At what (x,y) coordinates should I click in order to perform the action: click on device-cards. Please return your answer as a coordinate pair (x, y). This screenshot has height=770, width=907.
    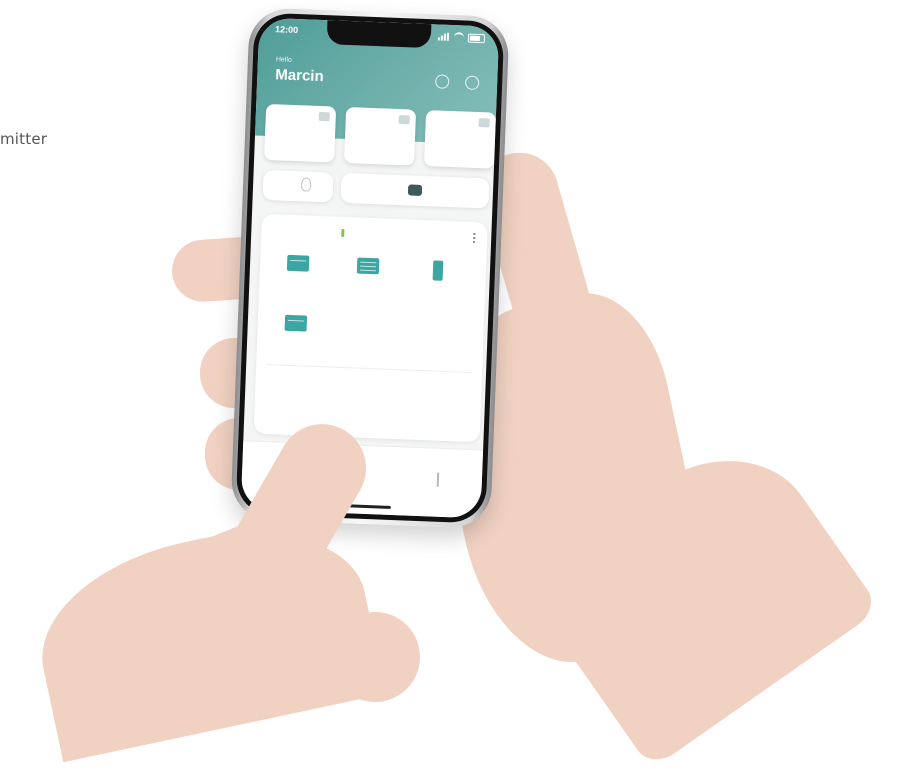
    Looking at the image, I should click on (381, 137).